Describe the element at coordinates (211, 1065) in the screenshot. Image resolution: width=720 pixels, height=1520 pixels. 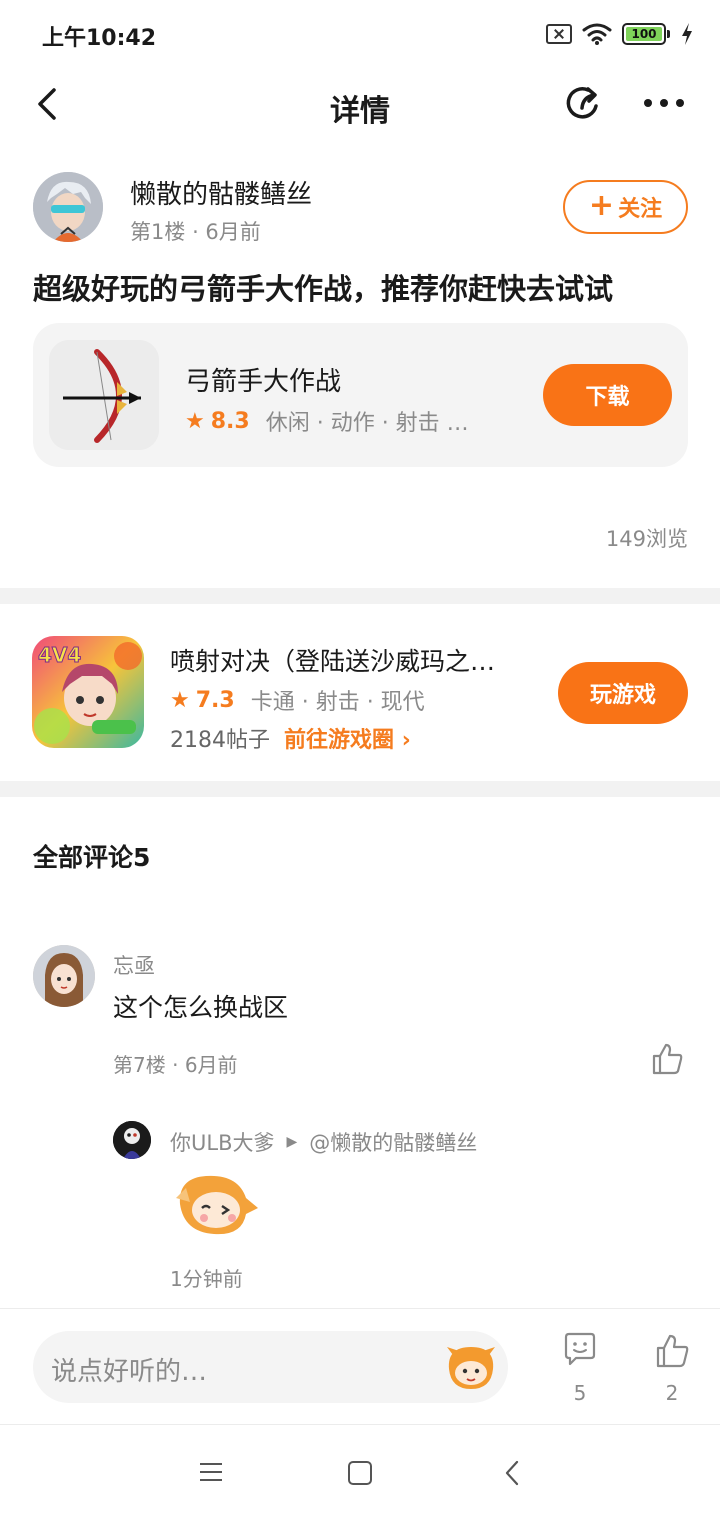
I see `comment-time: 6月前` at that location.